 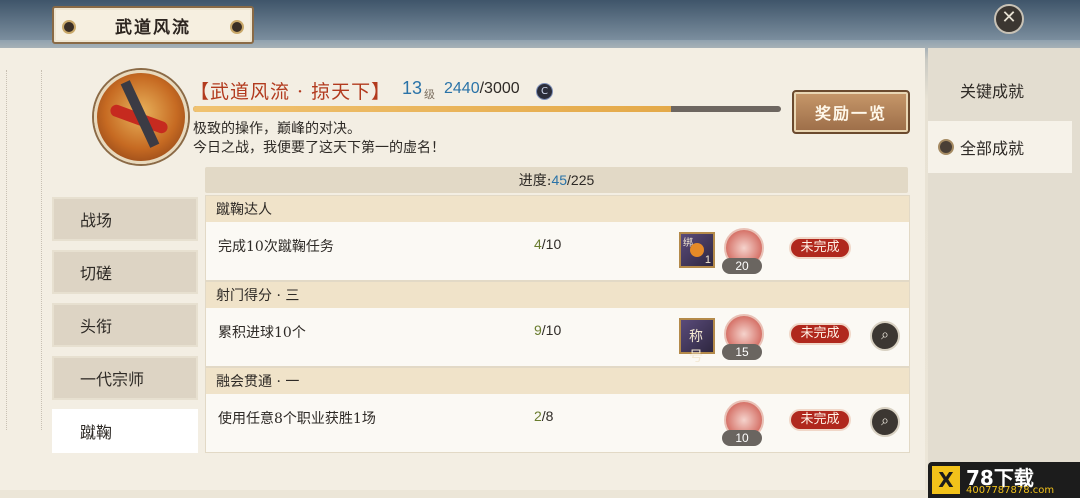 I want to click on achievement-progress: 9/10, so click(x=548, y=330).